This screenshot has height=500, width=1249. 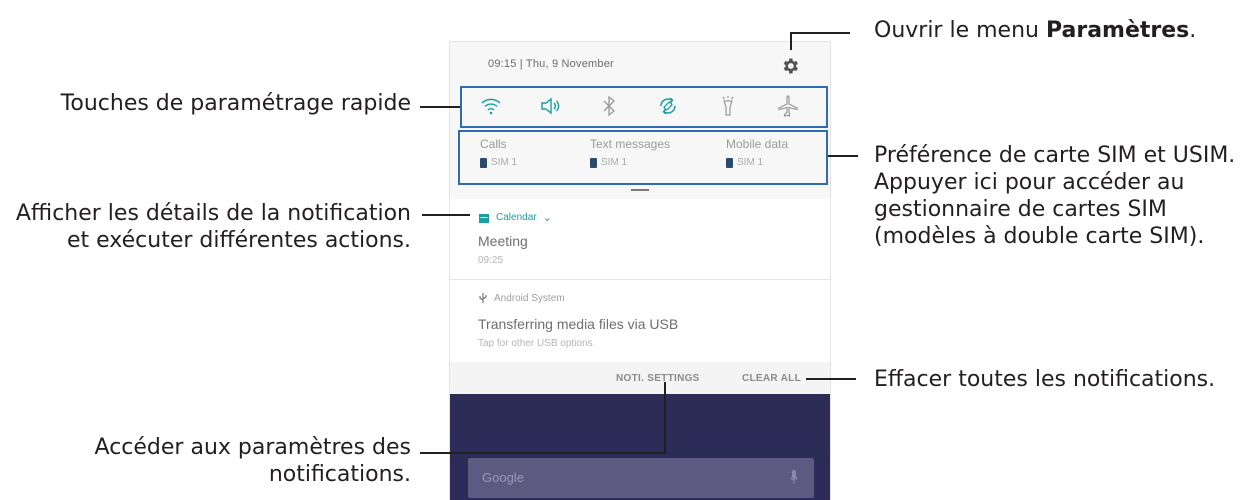 I want to click on notification-subtitle: 09:25, so click(x=491, y=260).